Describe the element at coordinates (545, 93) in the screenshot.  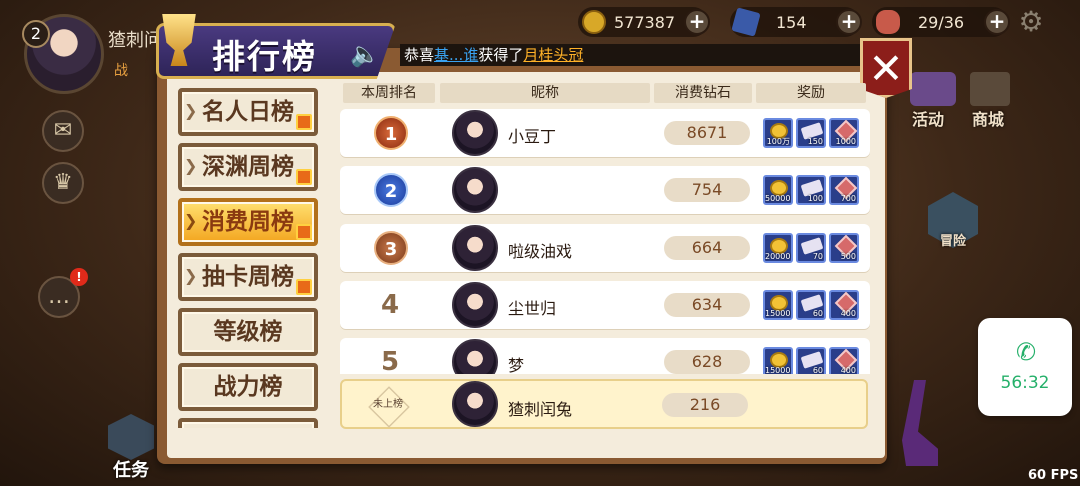
I see `column-header-nickname: 昵称` at that location.